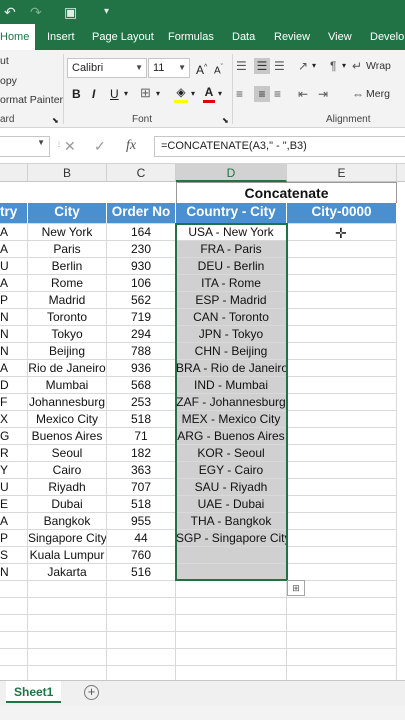 The width and height of the screenshot is (405, 720). What do you see at coordinates (303, 94) in the screenshot?
I see `decrease-indent-icon: ⇤` at bounding box center [303, 94].